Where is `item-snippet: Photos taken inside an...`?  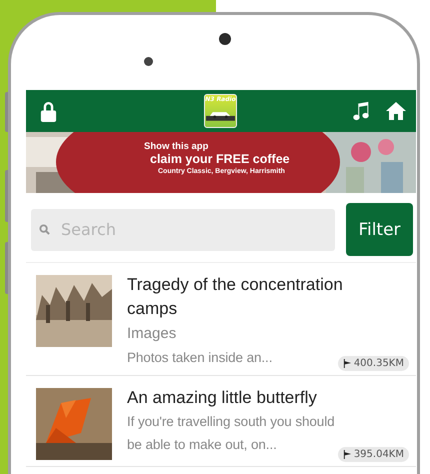 item-snippet: Photos taken inside an... is located at coordinates (199, 358).